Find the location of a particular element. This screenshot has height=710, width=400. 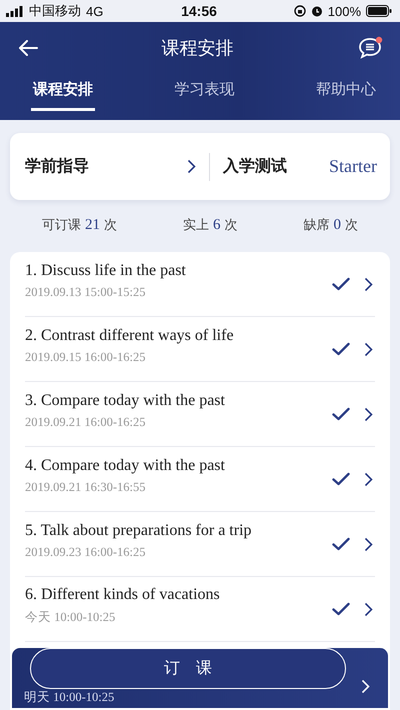

rotation-lock-icon is located at coordinates (300, 11).